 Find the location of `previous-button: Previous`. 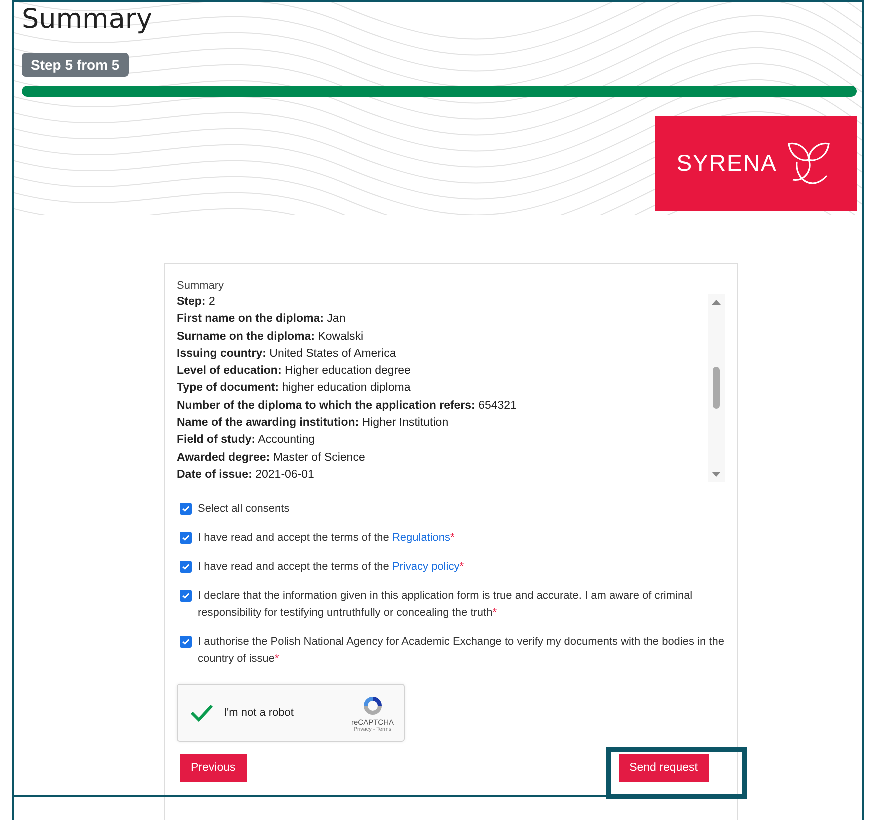

previous-button: Previous is located at coordinates (213, 768).